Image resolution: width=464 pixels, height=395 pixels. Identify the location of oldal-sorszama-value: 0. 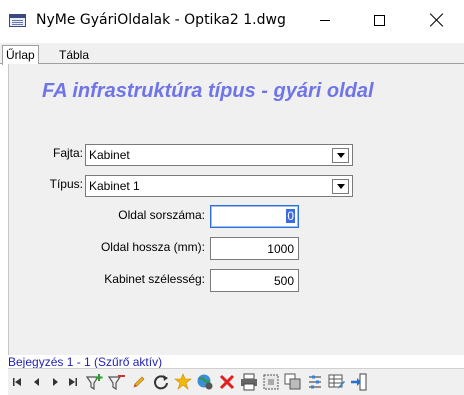
(290, 216).